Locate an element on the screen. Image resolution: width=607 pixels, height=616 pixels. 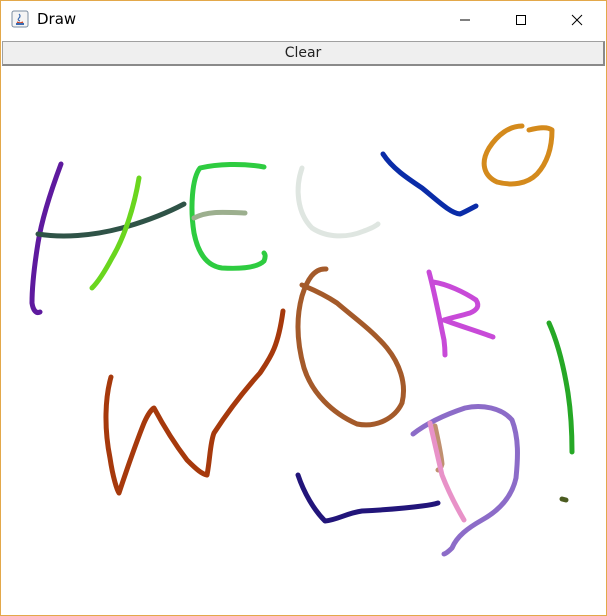
close-icon is located at coordinates (577, 20).